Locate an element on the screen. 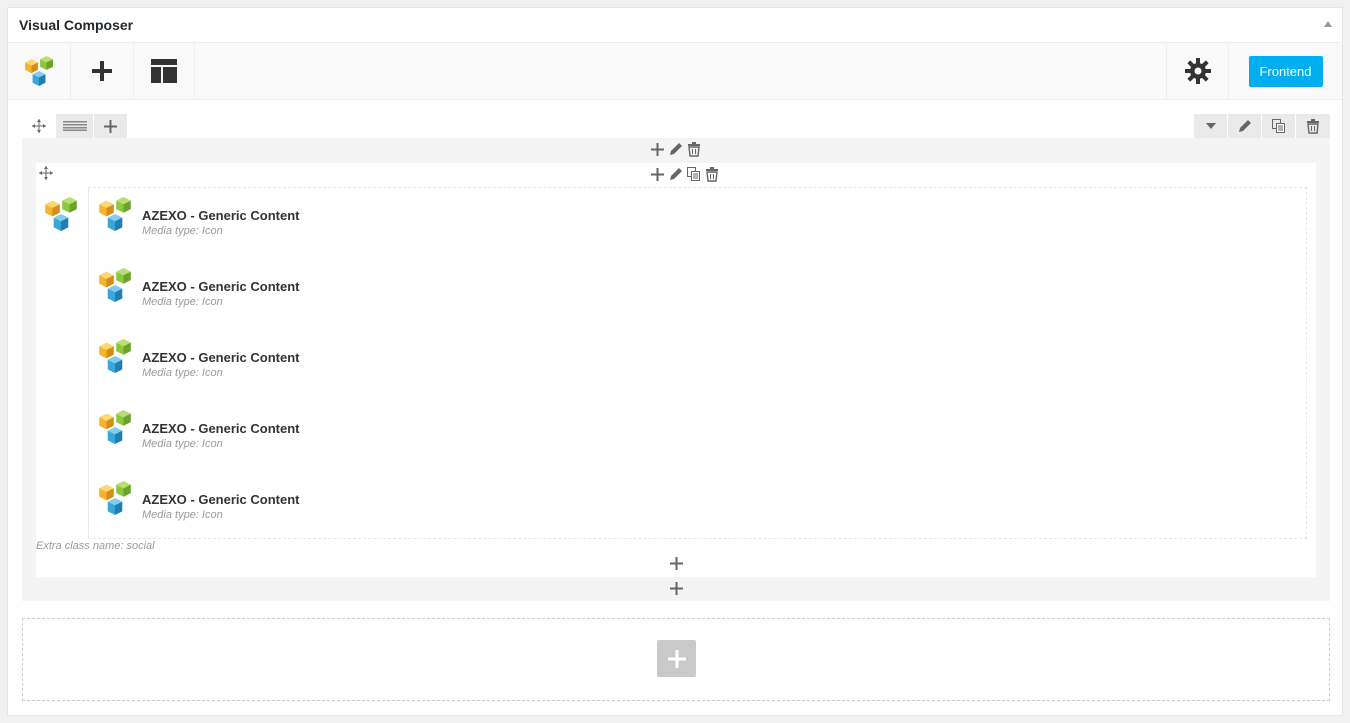 The image size is (1350, 723). row-delete-button is located at coordinates (1313, 126).